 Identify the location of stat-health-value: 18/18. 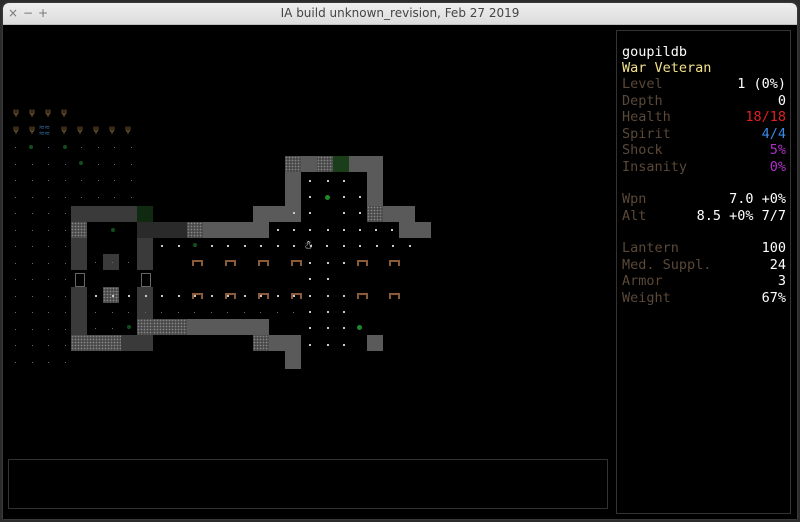
(765, 117).